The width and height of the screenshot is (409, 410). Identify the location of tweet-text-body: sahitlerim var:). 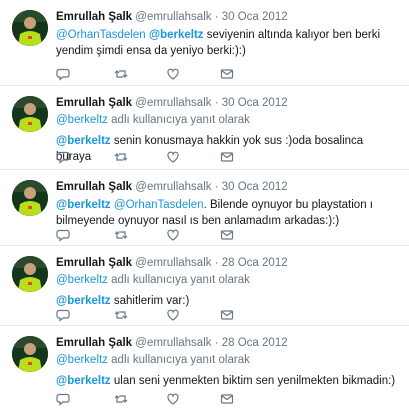
(150, 301).